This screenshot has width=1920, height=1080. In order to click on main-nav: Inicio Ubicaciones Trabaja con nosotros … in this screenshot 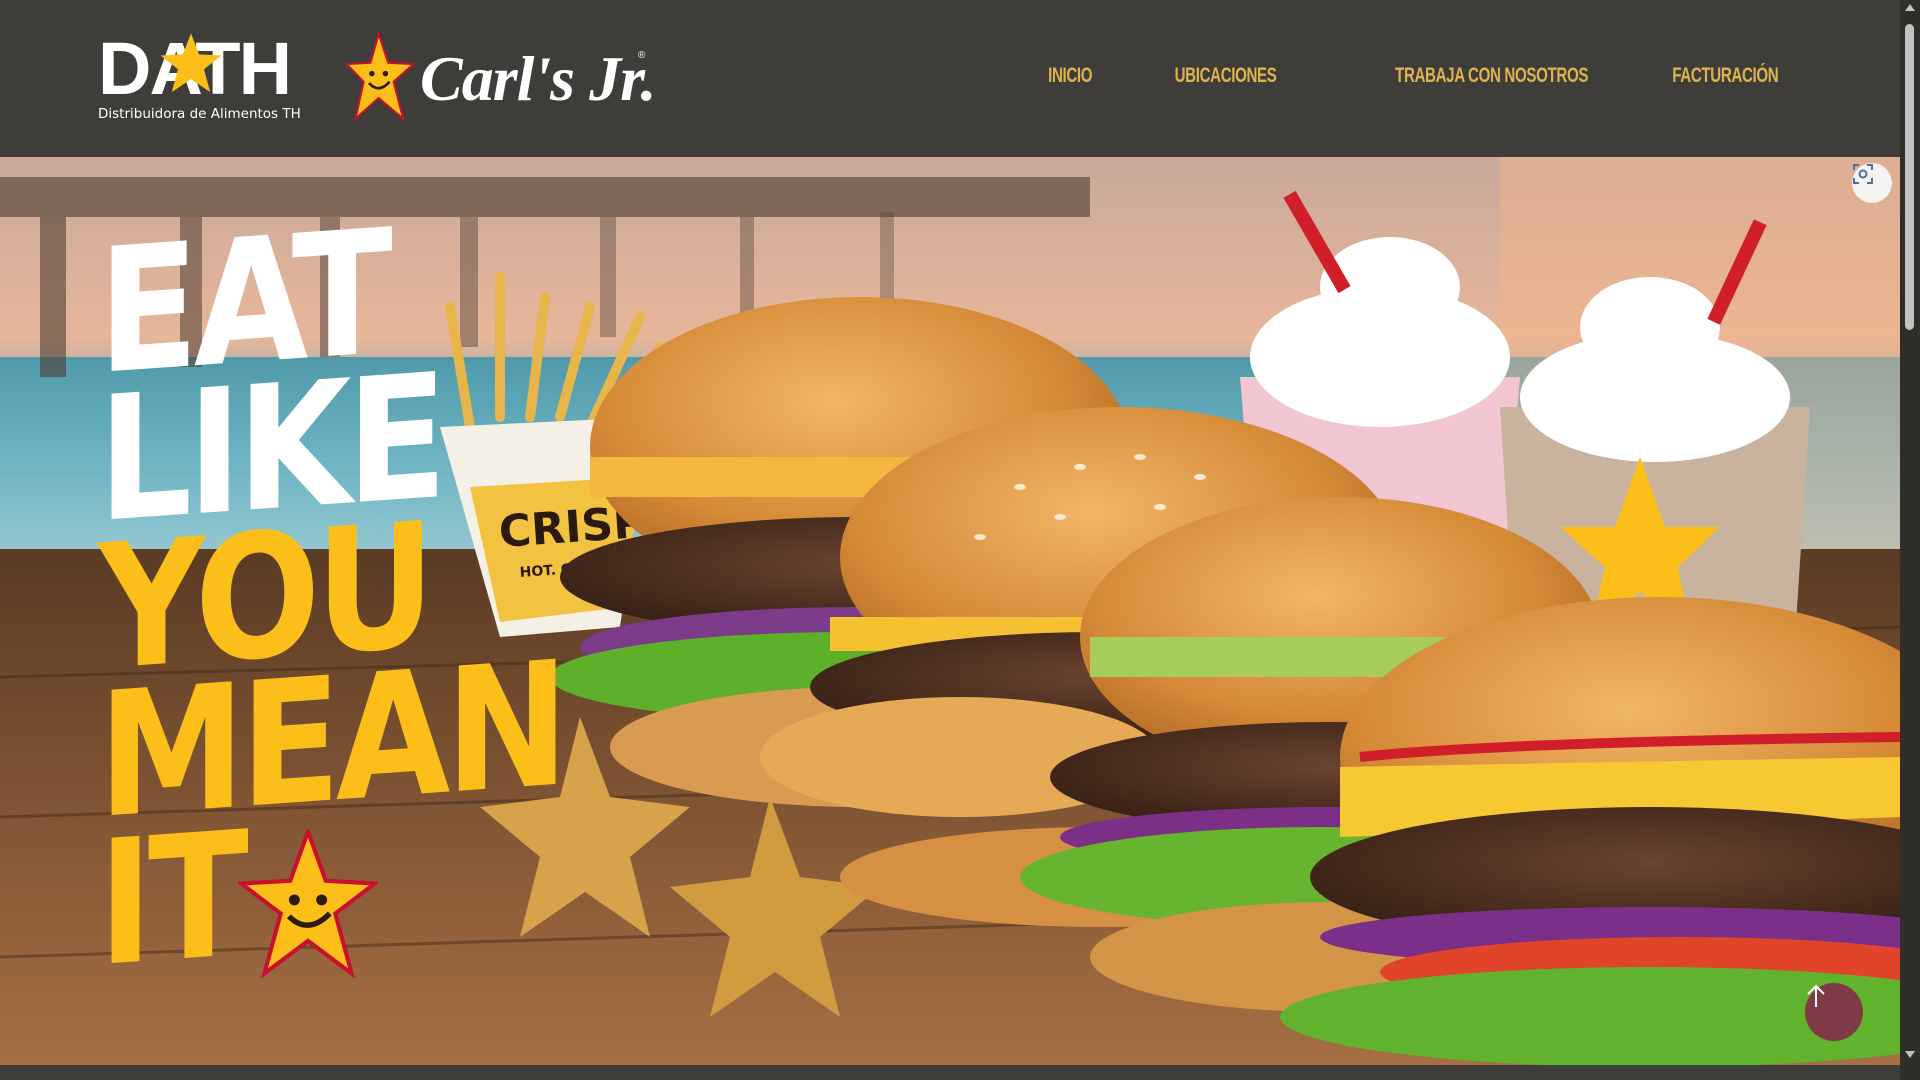, I will do `click(1383, 76)`.